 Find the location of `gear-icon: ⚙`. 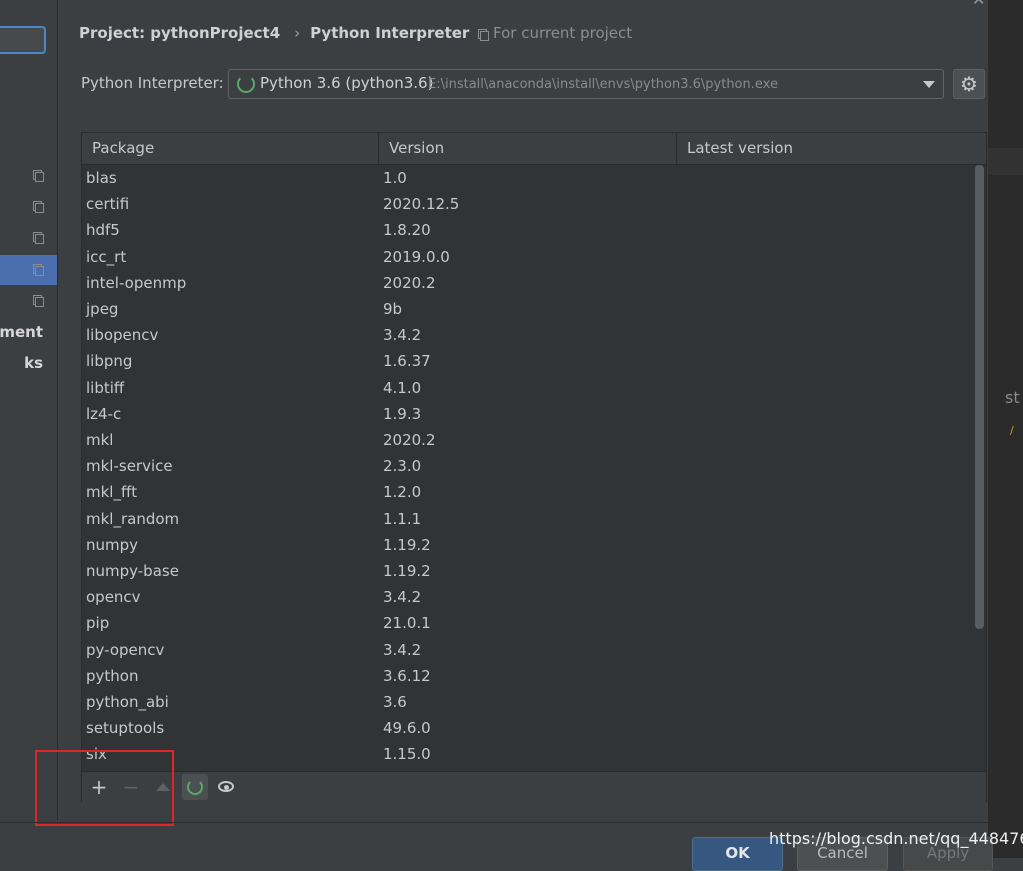

gear-icon: ⚙ is located at coordinates (969, 84).